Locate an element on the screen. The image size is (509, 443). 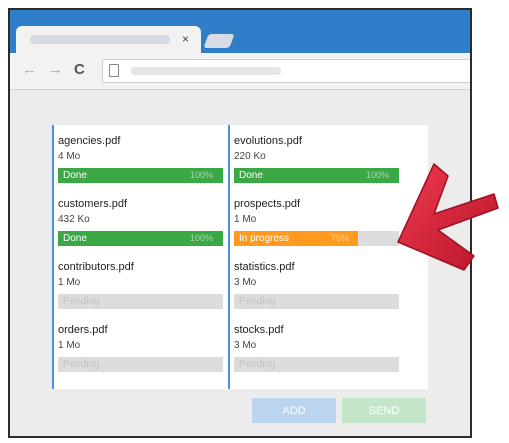
back-arrow-icon: ← is located at coordinates (29, 70).